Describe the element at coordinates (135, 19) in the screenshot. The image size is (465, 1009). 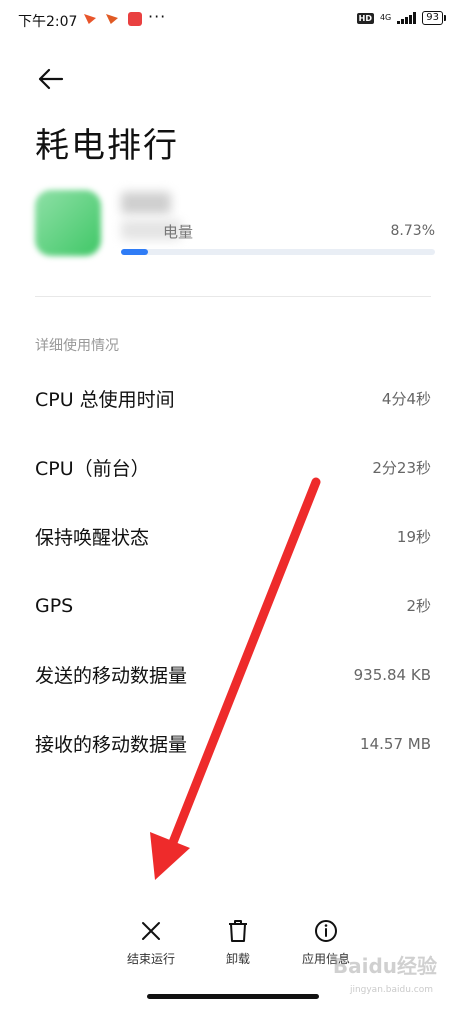
I see `notification-app-icon` at that location.